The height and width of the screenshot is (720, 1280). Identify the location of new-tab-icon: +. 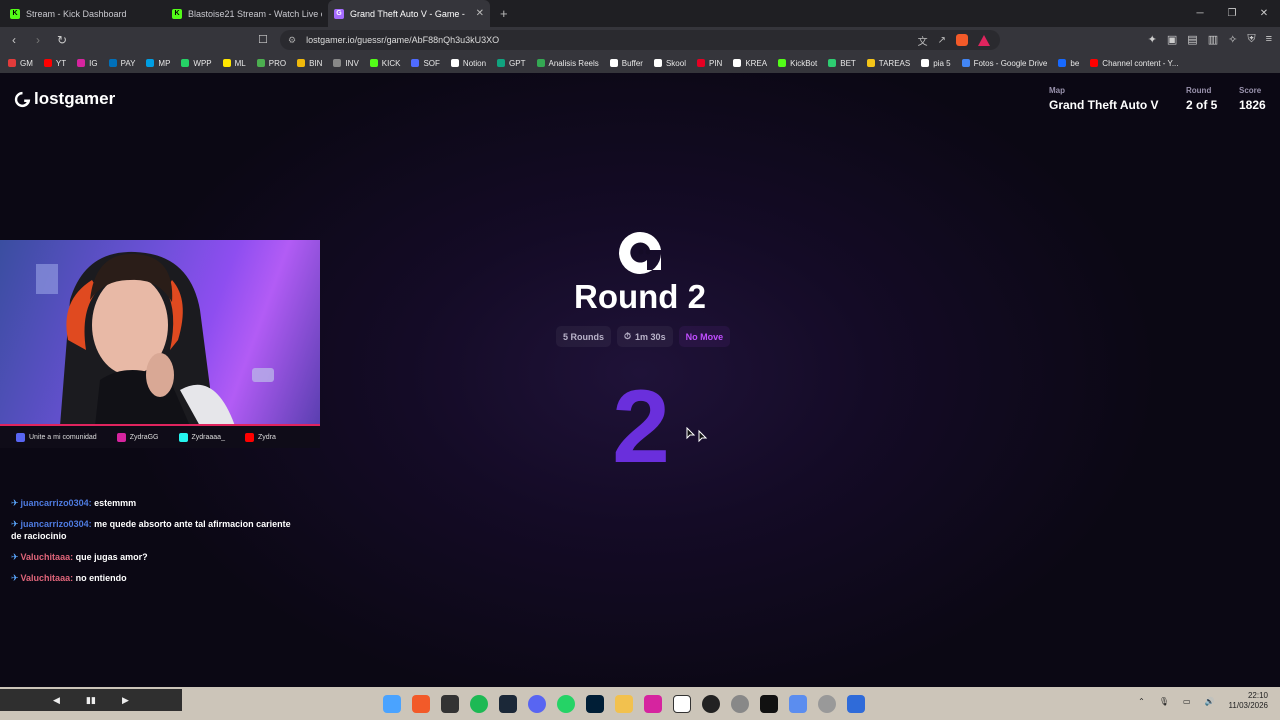
(504, 13).